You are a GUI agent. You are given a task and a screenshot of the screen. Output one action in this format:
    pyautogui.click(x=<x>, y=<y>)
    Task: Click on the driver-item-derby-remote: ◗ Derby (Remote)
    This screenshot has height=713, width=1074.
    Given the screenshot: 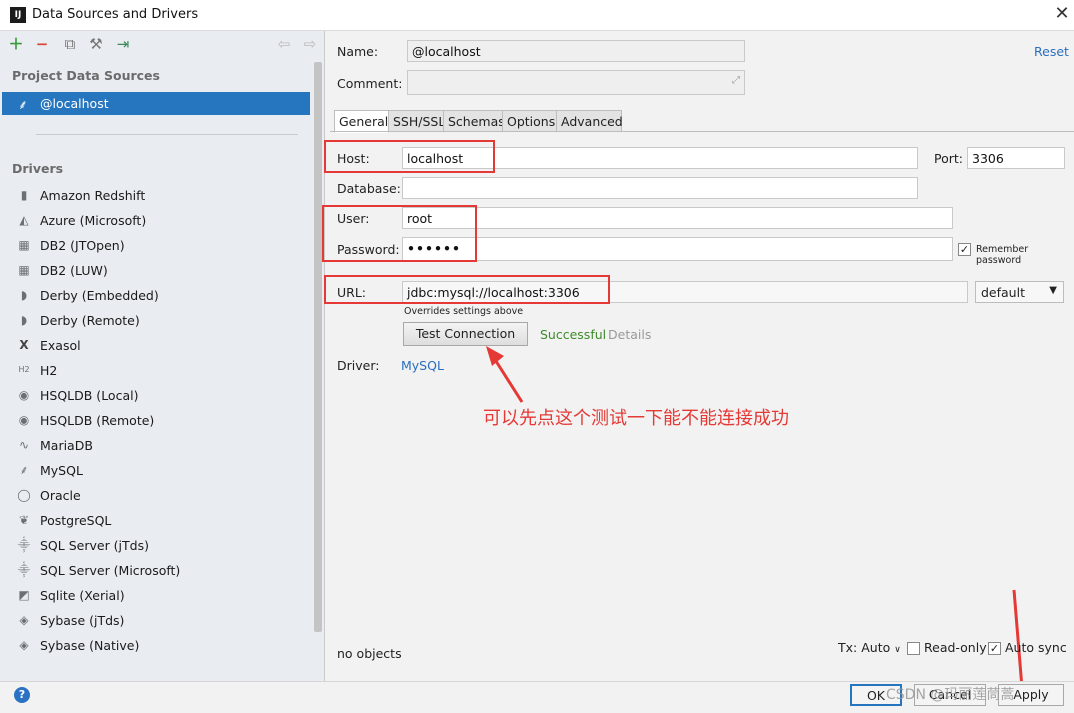 What is the action you would take?
    pyautogui.click(x=157, y=321)
    